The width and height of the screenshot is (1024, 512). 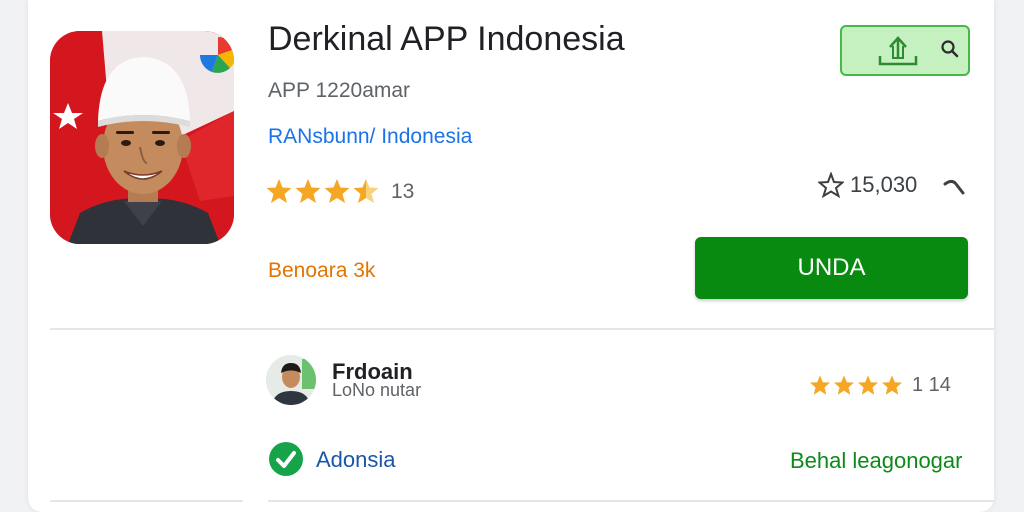 What do you see at coordinates (831, 185) in the screenshot?
I see `star-outline-icon` at bounding box center [831, 185].